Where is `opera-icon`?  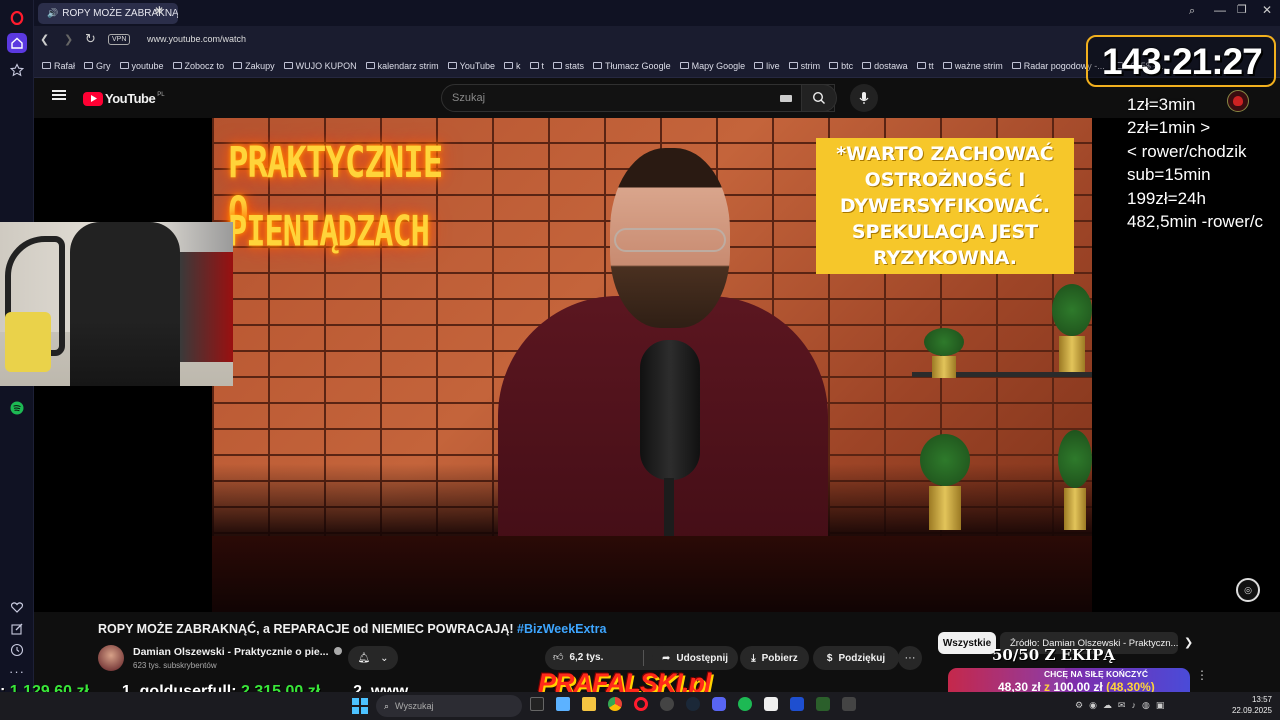 opera-icon is located at coordinates (641, 704).